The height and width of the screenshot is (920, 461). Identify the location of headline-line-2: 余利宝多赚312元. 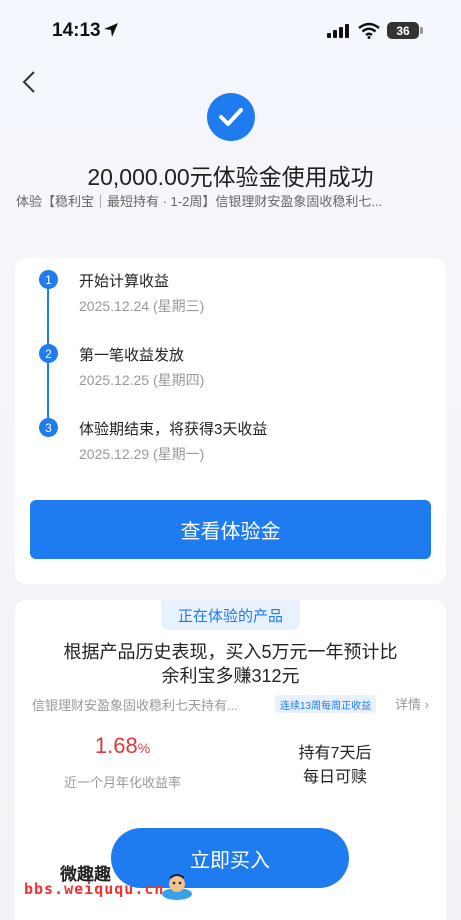
(230, 676).